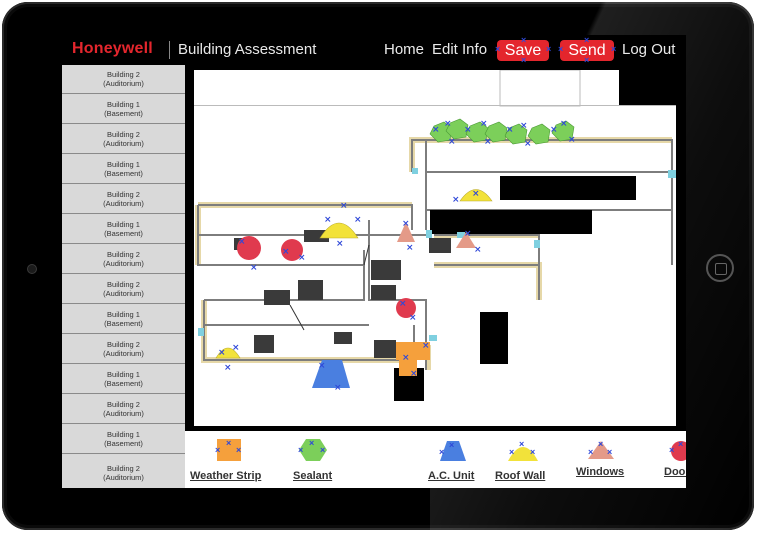  What do you see at coordinates (720, 268) in the screenshot?
I see `home-button-icon` at bounding box center [720, 268].